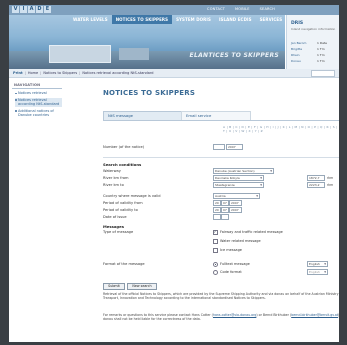 The image size is (347, 345). I want to click on submit-button: Submit, so click(114, 286).